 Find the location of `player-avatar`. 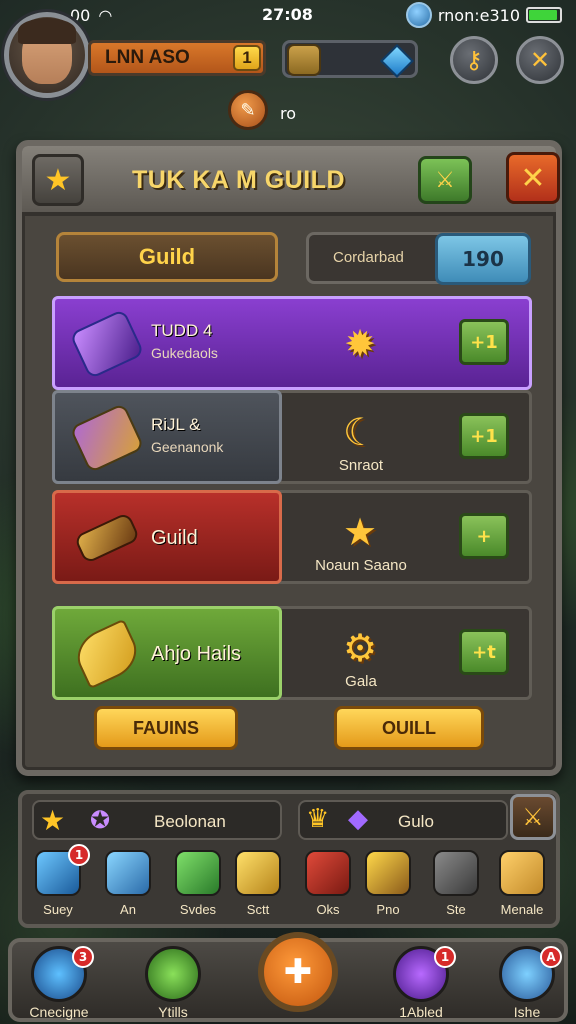

player-avatar is located at coordinates (47, 55).